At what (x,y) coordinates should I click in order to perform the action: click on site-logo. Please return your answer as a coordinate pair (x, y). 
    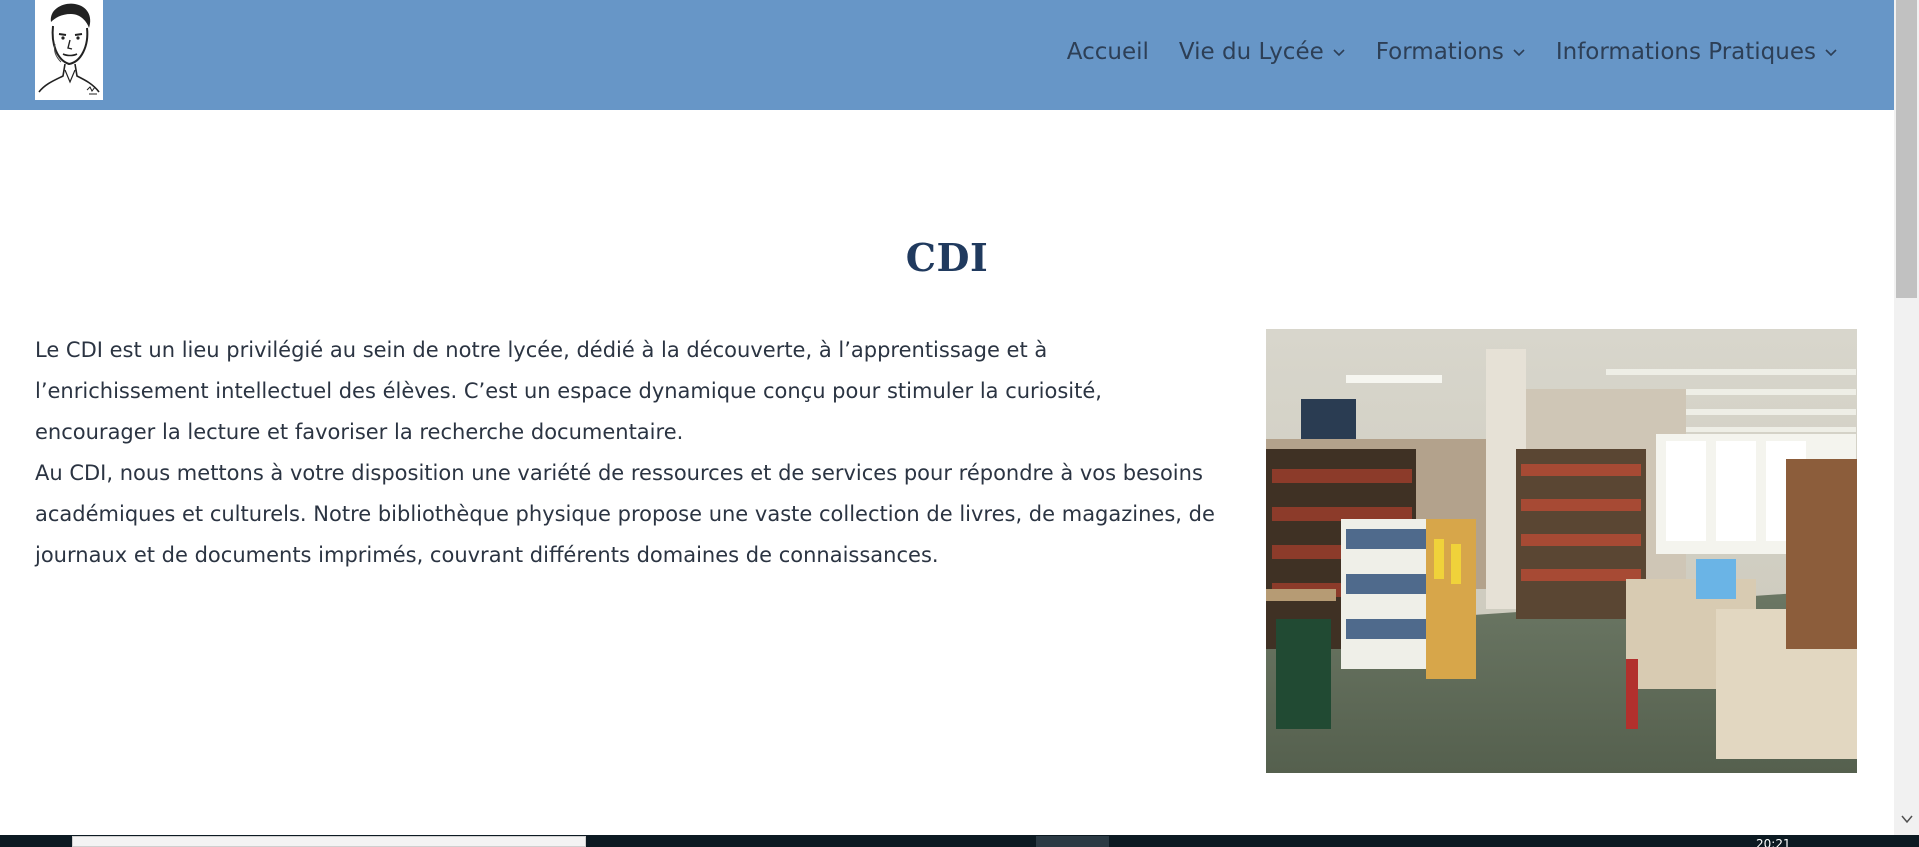
    Looking at the image, I should click on (69, 50).